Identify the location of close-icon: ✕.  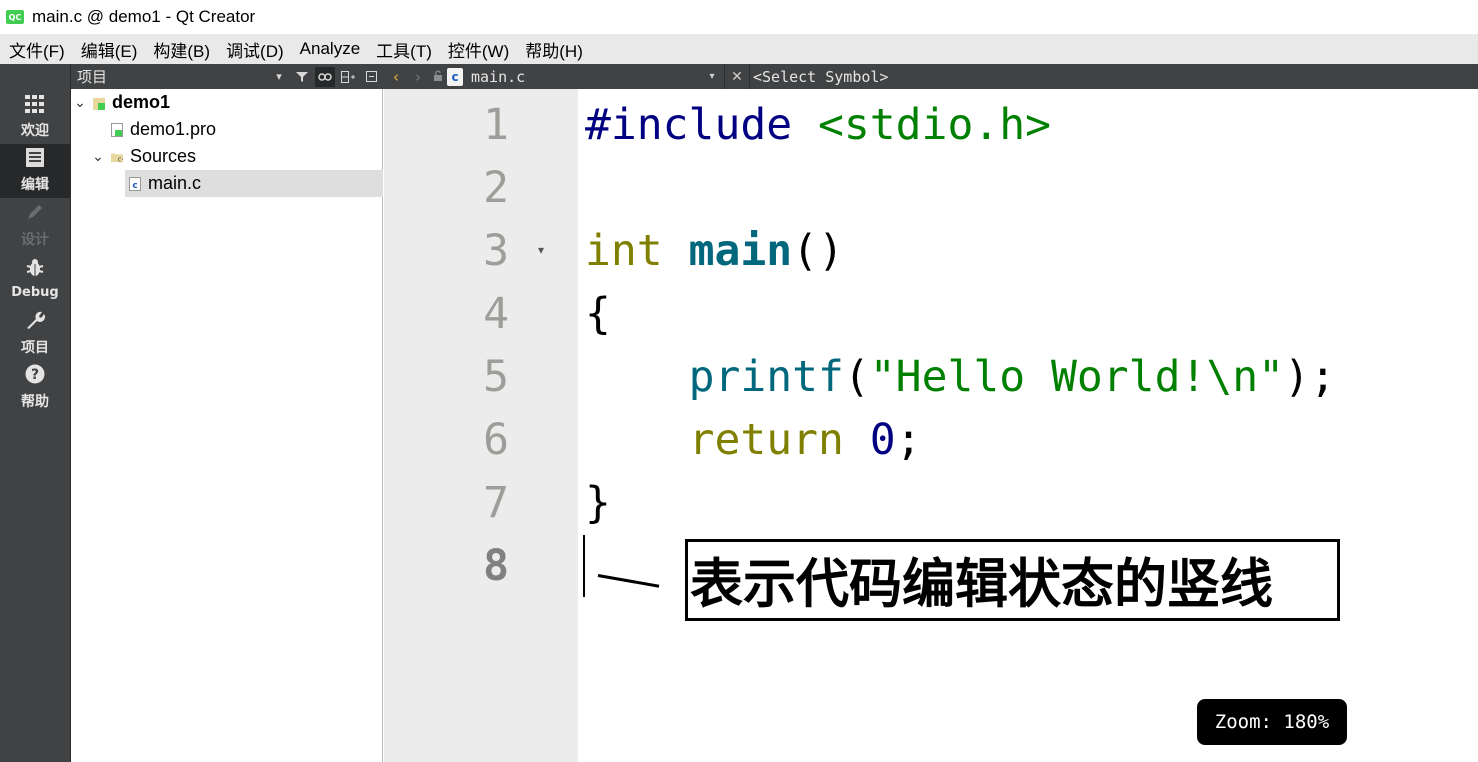
(737, 77).